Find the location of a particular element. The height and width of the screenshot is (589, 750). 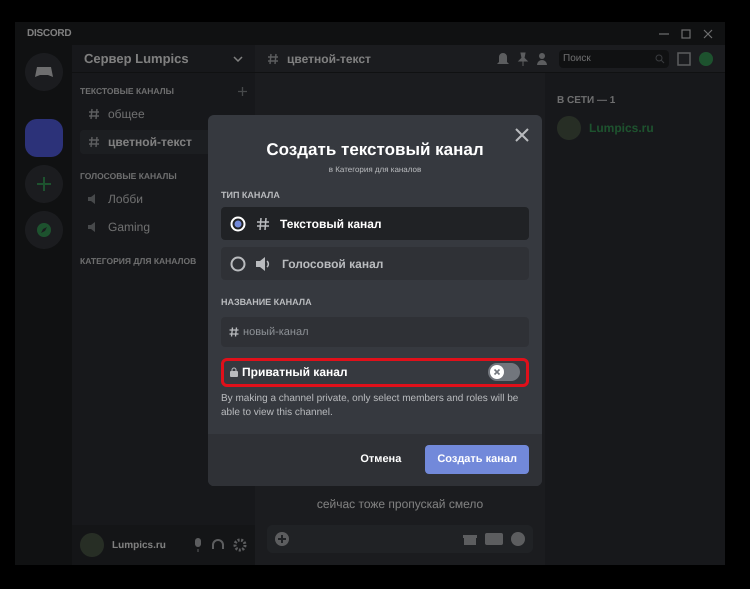

message-input is located at coordinates (400, 539).